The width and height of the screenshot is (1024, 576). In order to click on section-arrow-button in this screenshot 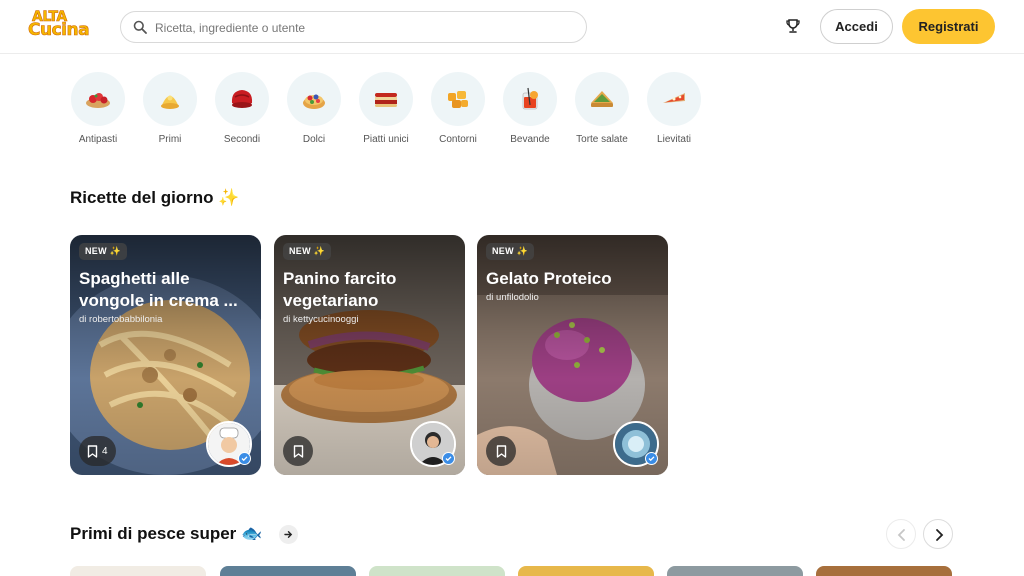, I will do `click(288, 534)`.